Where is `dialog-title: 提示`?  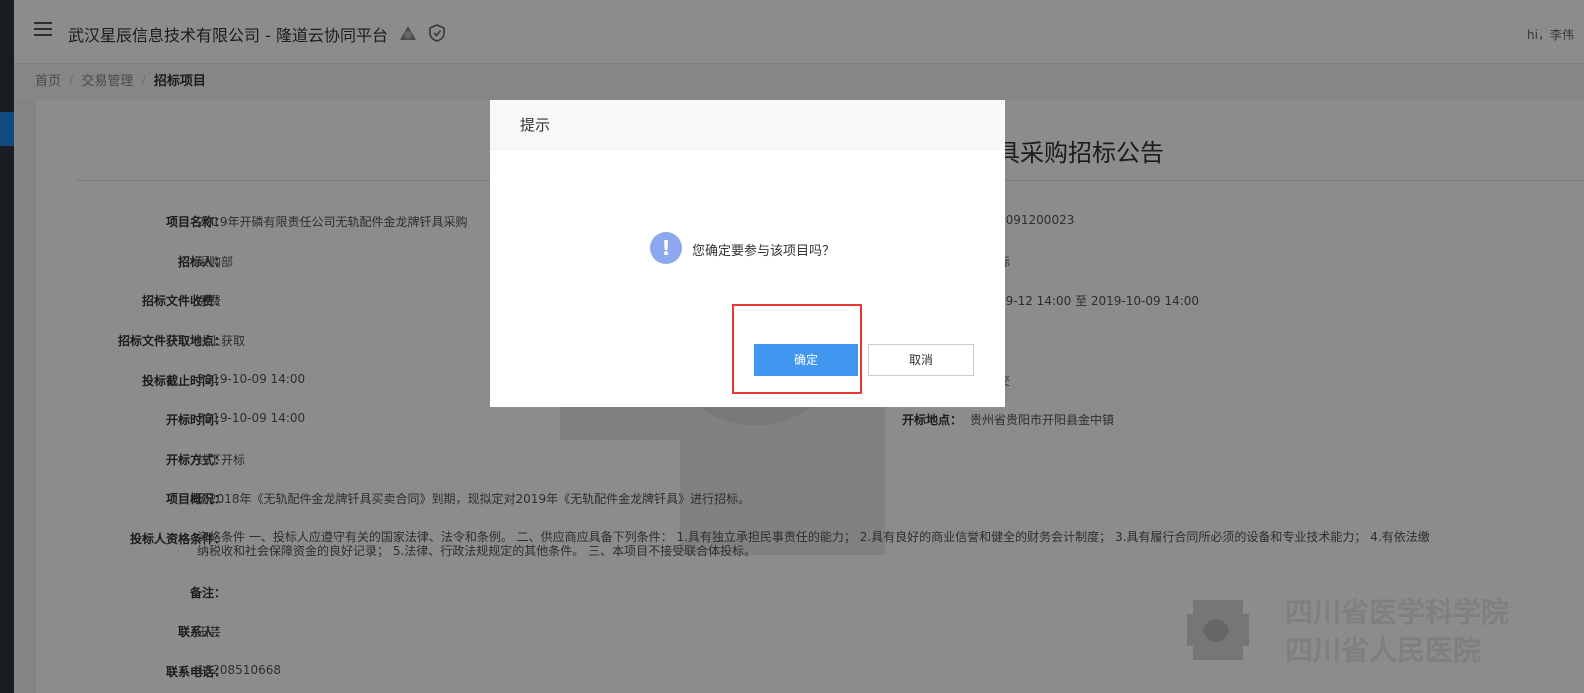
dialog-title: 提示 is located at coordinates (747, 125).